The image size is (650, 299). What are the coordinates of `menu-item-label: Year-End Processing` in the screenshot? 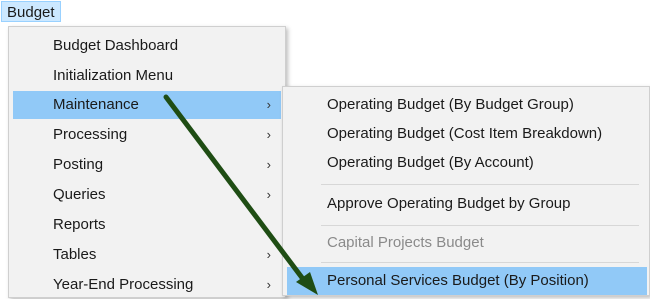 It's located at (123, 284).